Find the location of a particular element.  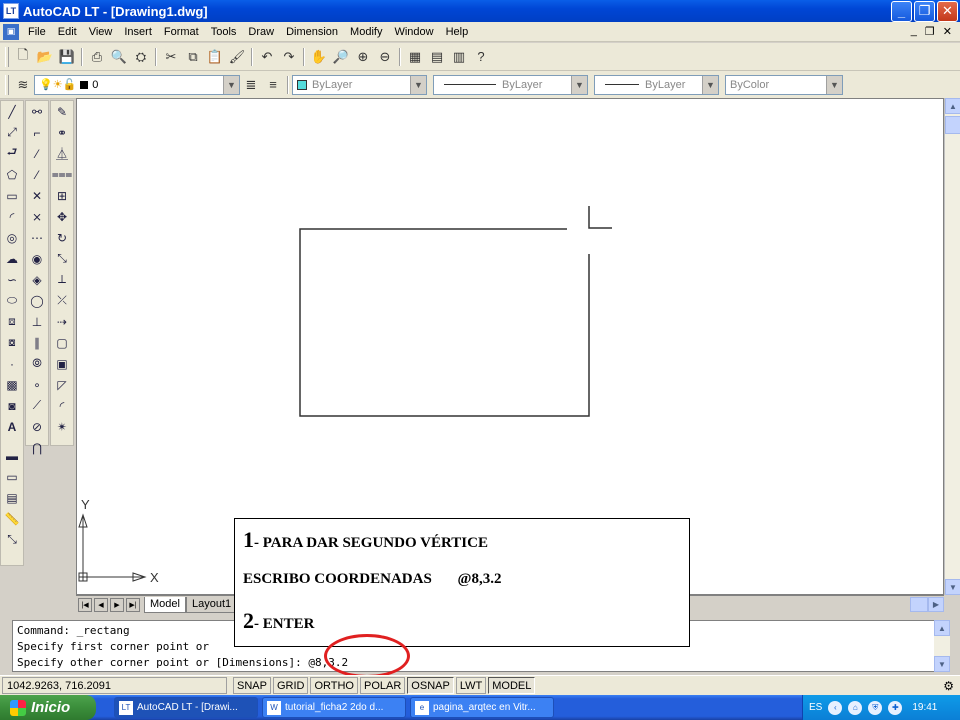

line-icon: ╱ is located at coordinates (12, 111).